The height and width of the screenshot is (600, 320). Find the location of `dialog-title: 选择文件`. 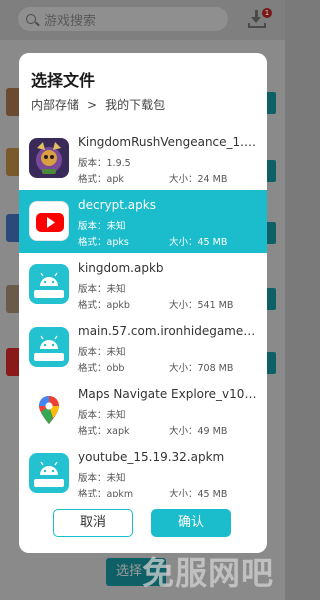

dialog-title: 选择文件 is located at coordinates (63, 80).